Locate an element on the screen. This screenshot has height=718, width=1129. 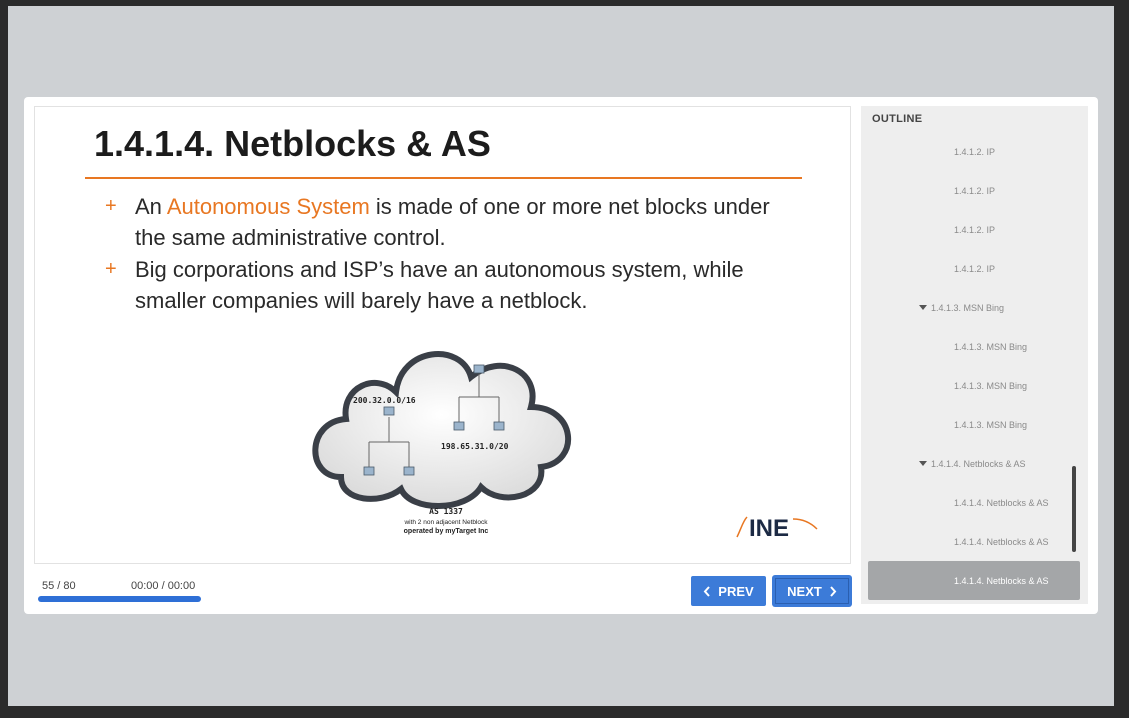
as-sublabel: with 2 non adjacent Netblock is located at coordinates (445, 522).